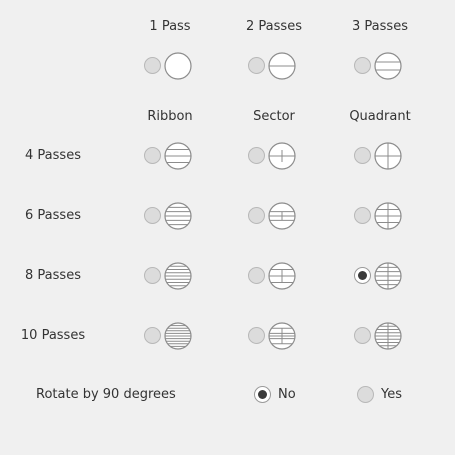 The width and height of the screenshot is (455, 455). Describe the element at coordinates (282, 66) in the screenshot. I see `two-passes-diagram-icon` at that location.